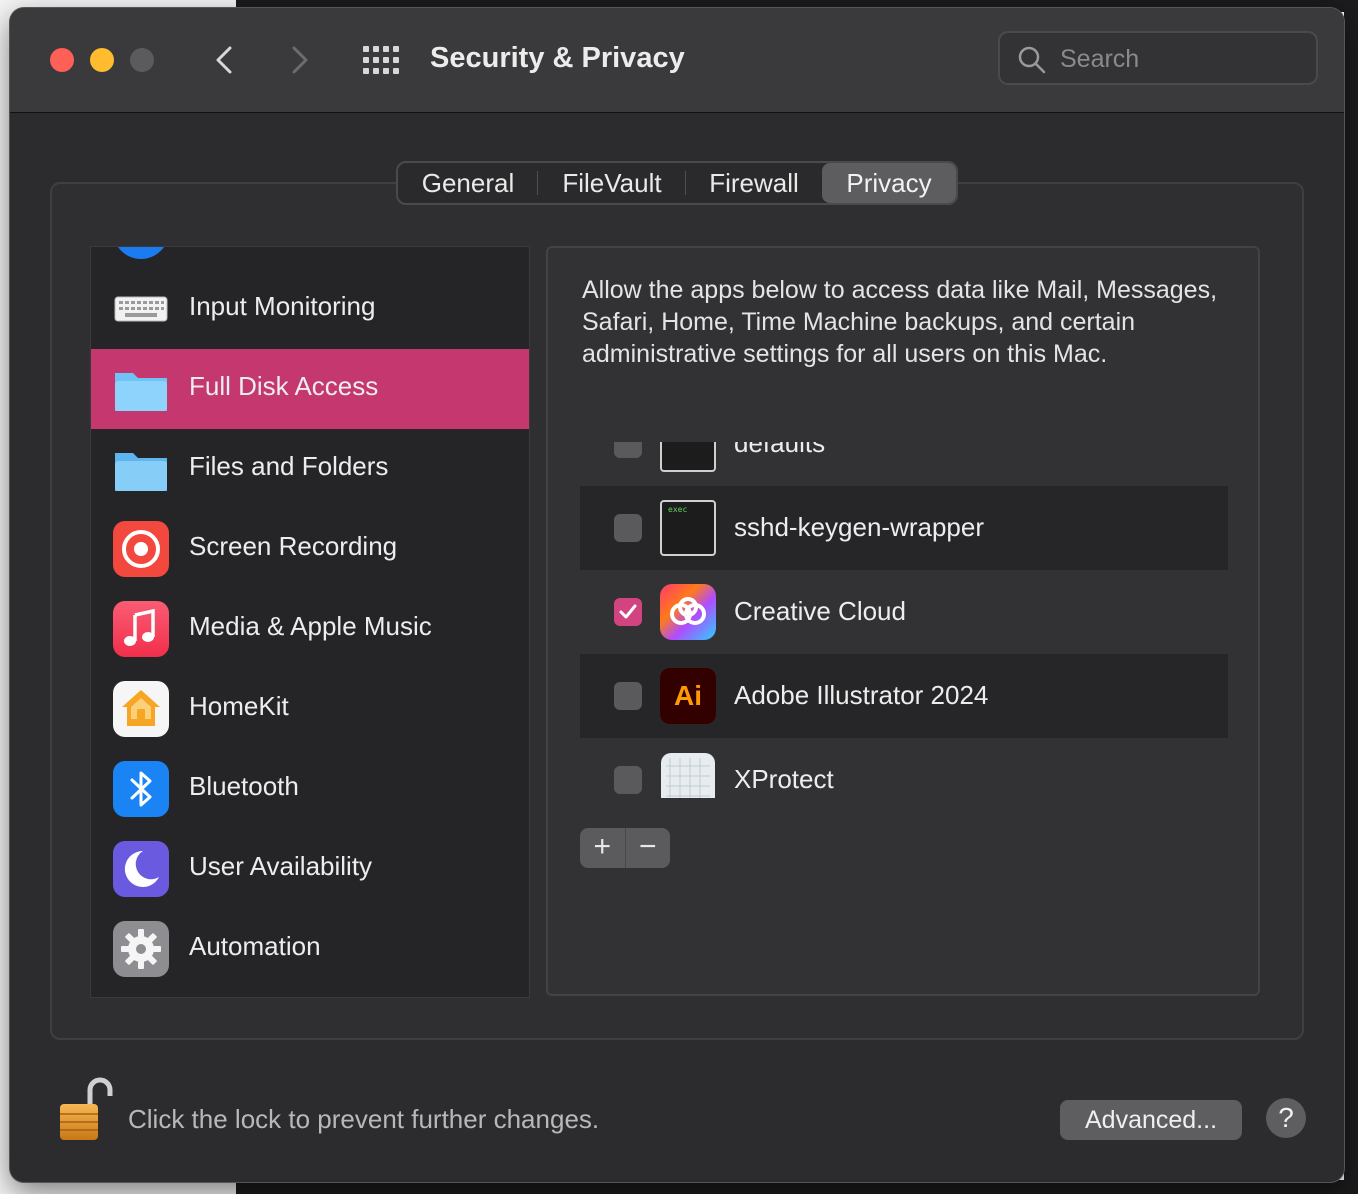 This screenshot has height=1194, width=1358. Describe the element at coordinates (688, 612) in the screenshot. I see `creative-cloud-icon` at that location.